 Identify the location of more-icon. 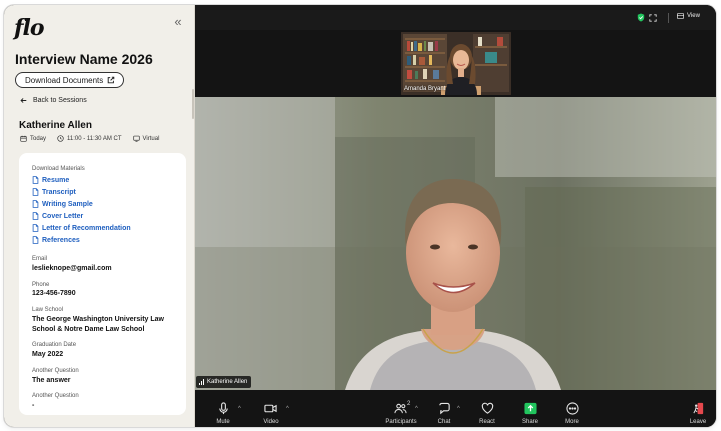
(572, 408).